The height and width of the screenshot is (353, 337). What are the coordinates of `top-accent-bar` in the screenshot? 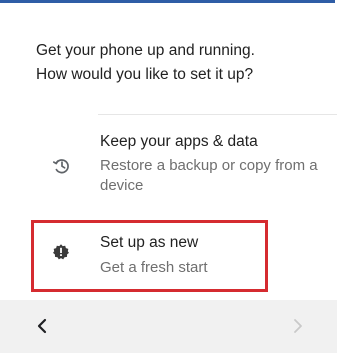 It's located at (167, 1).